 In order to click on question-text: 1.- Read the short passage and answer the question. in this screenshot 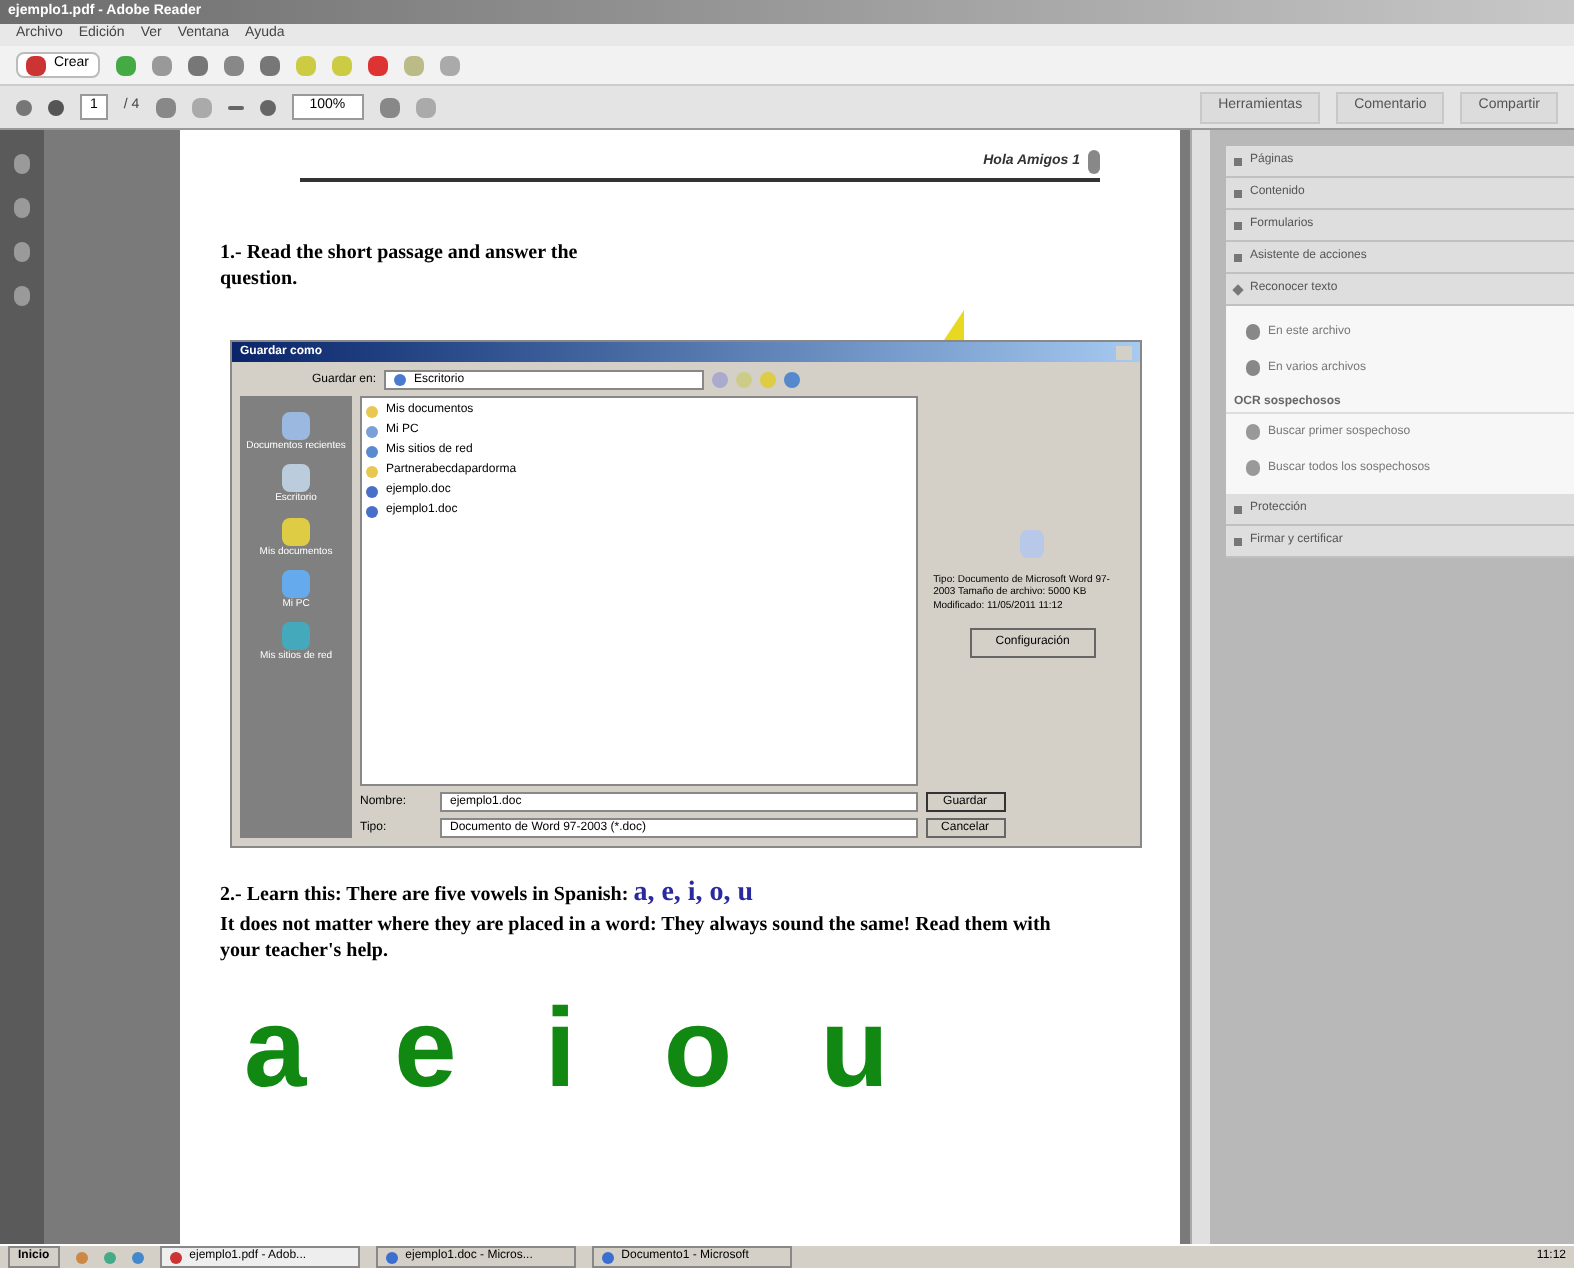, I will do `click(400, 267)`.